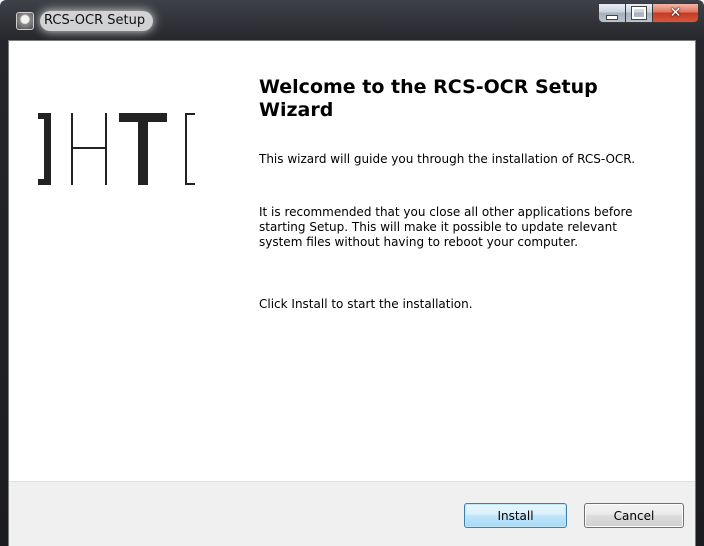 The width and height of the screenshot is (704, 546). I want to click on minimize-button, so click(612, 13).